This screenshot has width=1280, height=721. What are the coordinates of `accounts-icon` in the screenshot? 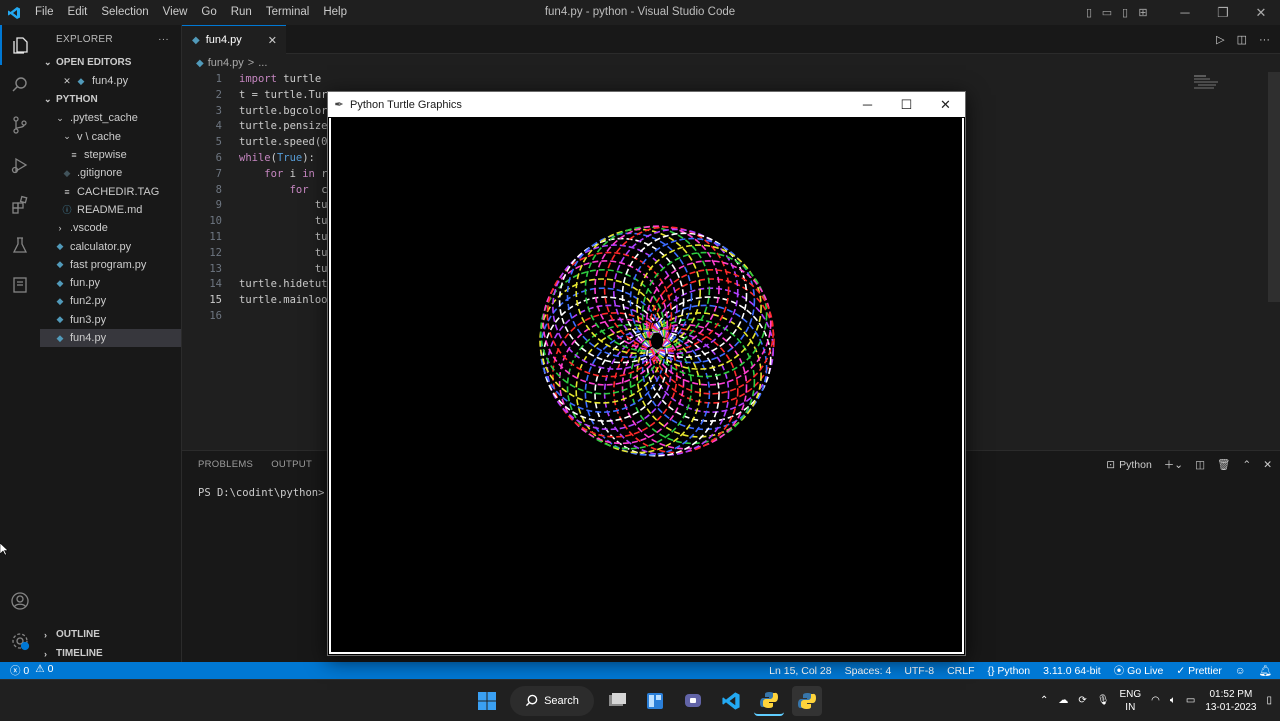 It's located at (20, 601).